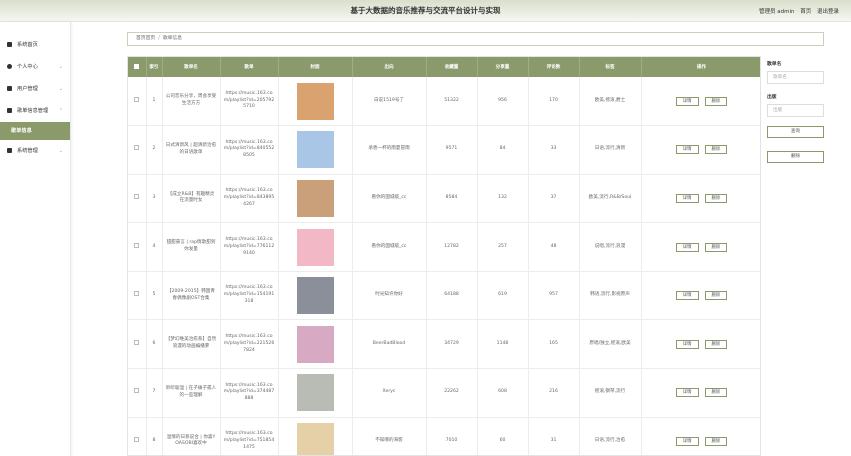 Image resolution: width=851 pixels, height=456 pixels. I want to click on cell-shares: 619, so click(503, 296).